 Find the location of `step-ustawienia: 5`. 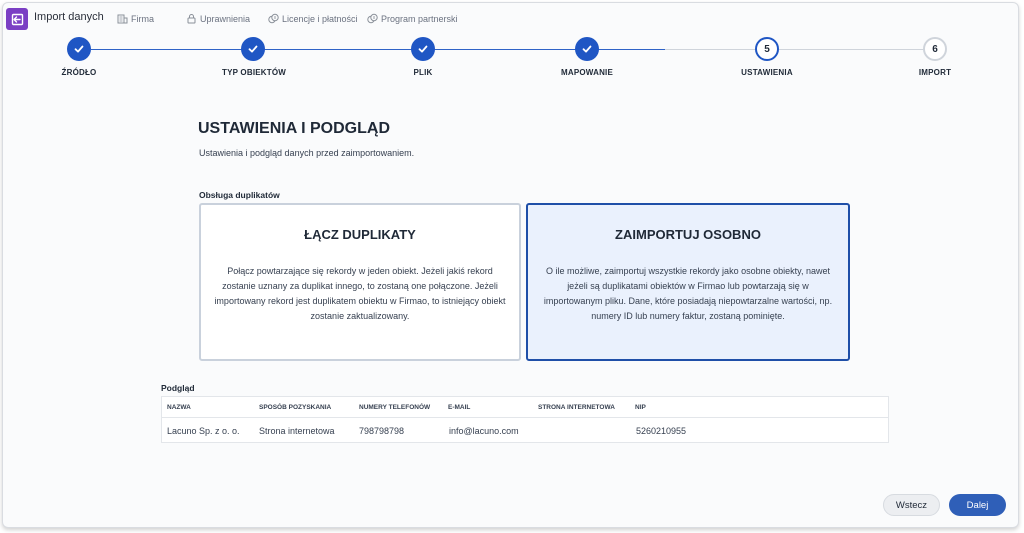

step-ustawienia: 5 is located at coordinates (767, 49).